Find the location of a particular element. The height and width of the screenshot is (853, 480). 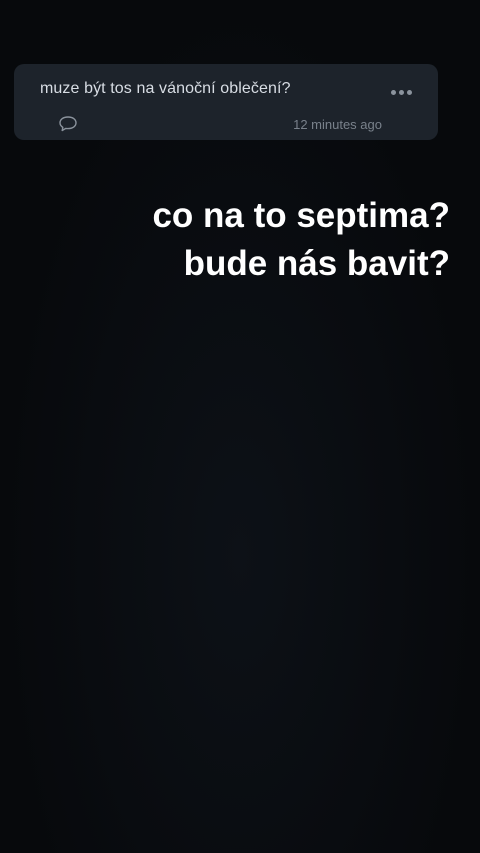

comment-icon is located at coordinates (68, 124).